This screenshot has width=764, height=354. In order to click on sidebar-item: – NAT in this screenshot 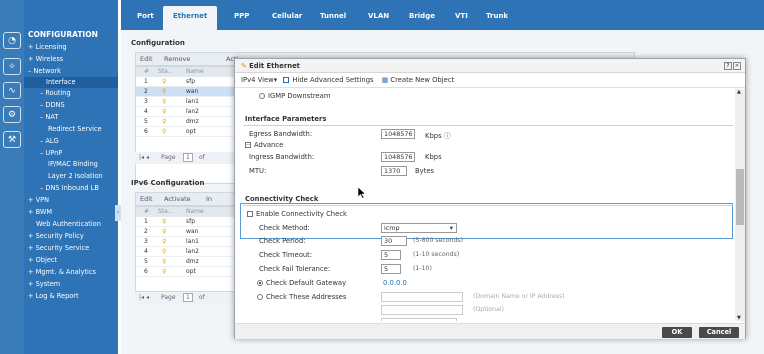, I will do `click(49, 117)`.